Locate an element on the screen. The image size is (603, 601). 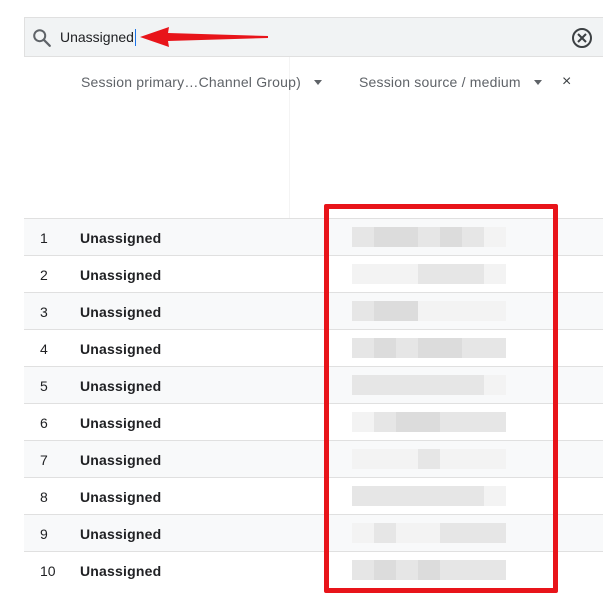
primary-dimension-label: Session primary…Channel Group) is located at coordinates (191, 82).